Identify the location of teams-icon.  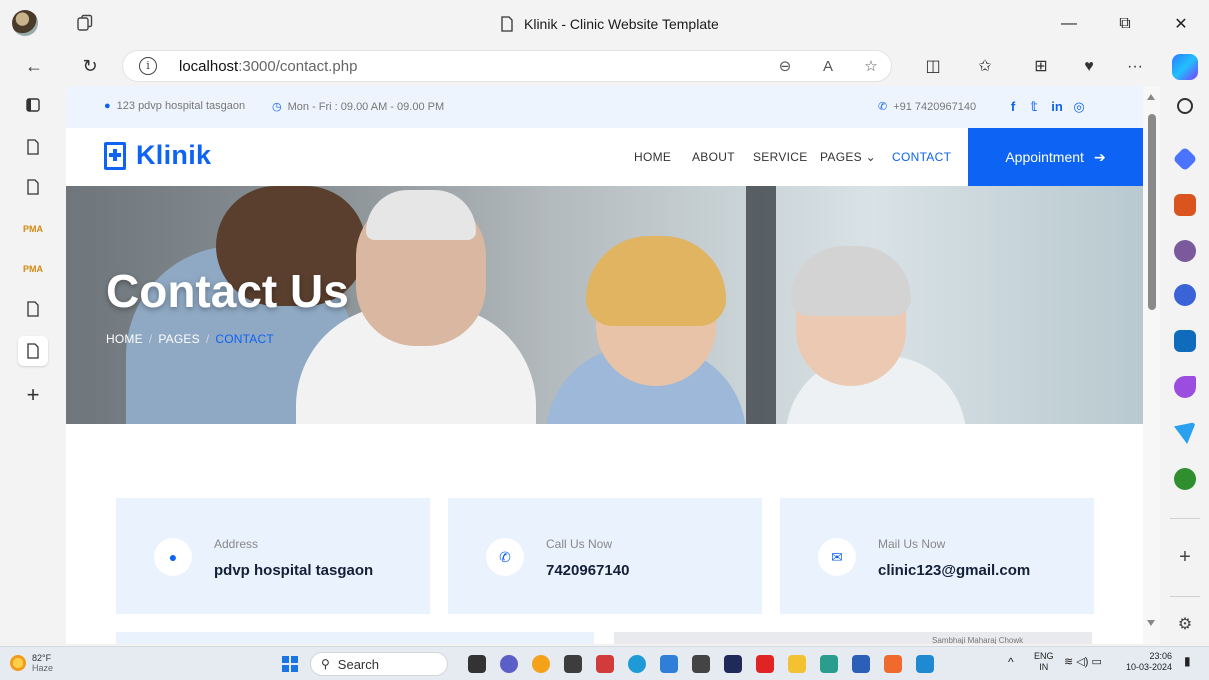
(509, 664).